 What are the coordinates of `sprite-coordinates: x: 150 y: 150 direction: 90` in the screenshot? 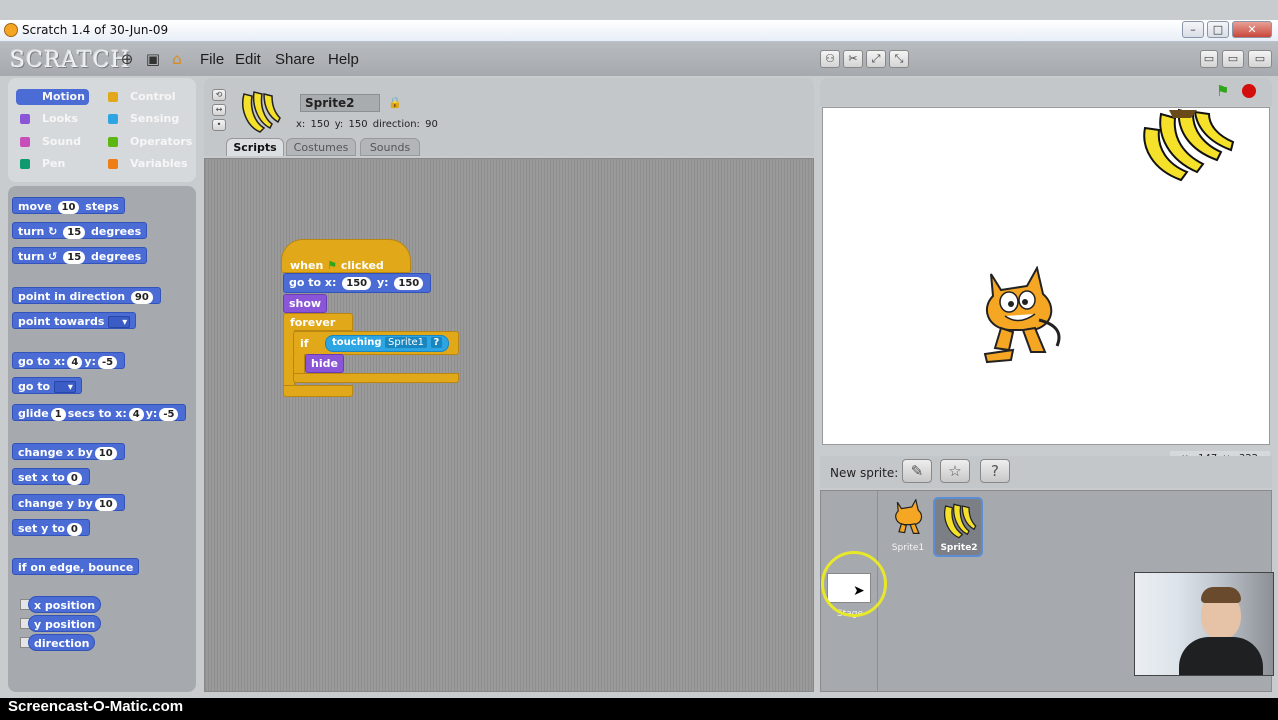 It's located at (367, 124).